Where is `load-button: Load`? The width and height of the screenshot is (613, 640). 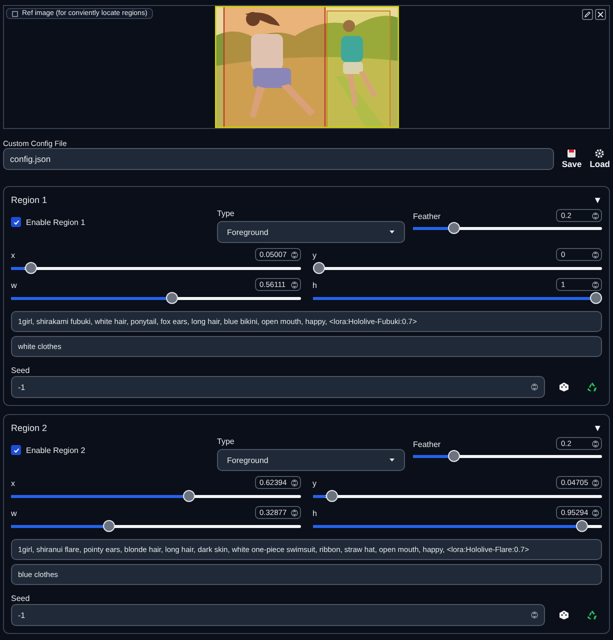
load-button: Load is located at coordinates (600, 159).